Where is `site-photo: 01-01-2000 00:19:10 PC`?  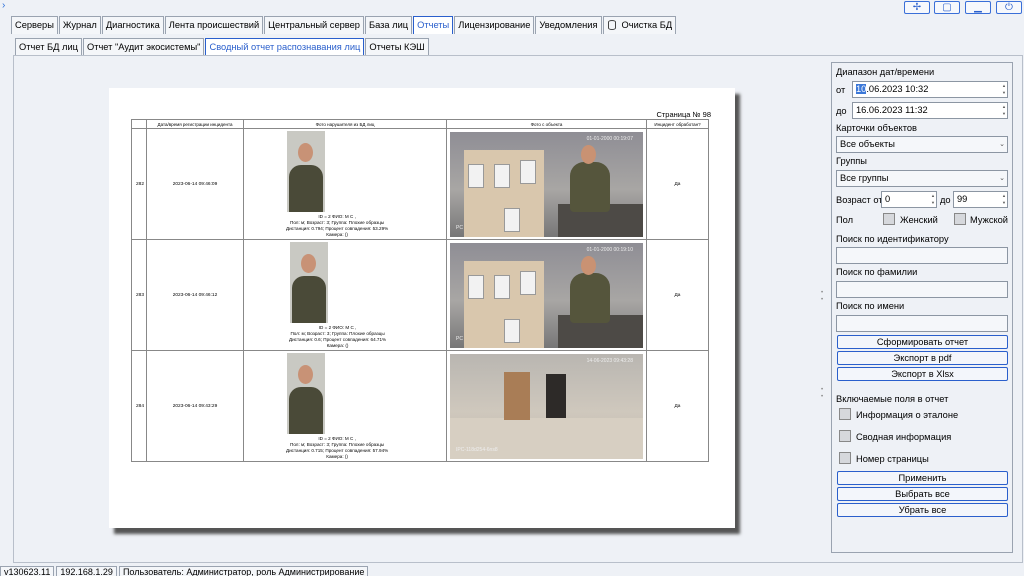
site-photo: 01-01-2000 00:19:10 PC is located at coordinates (546, 295).